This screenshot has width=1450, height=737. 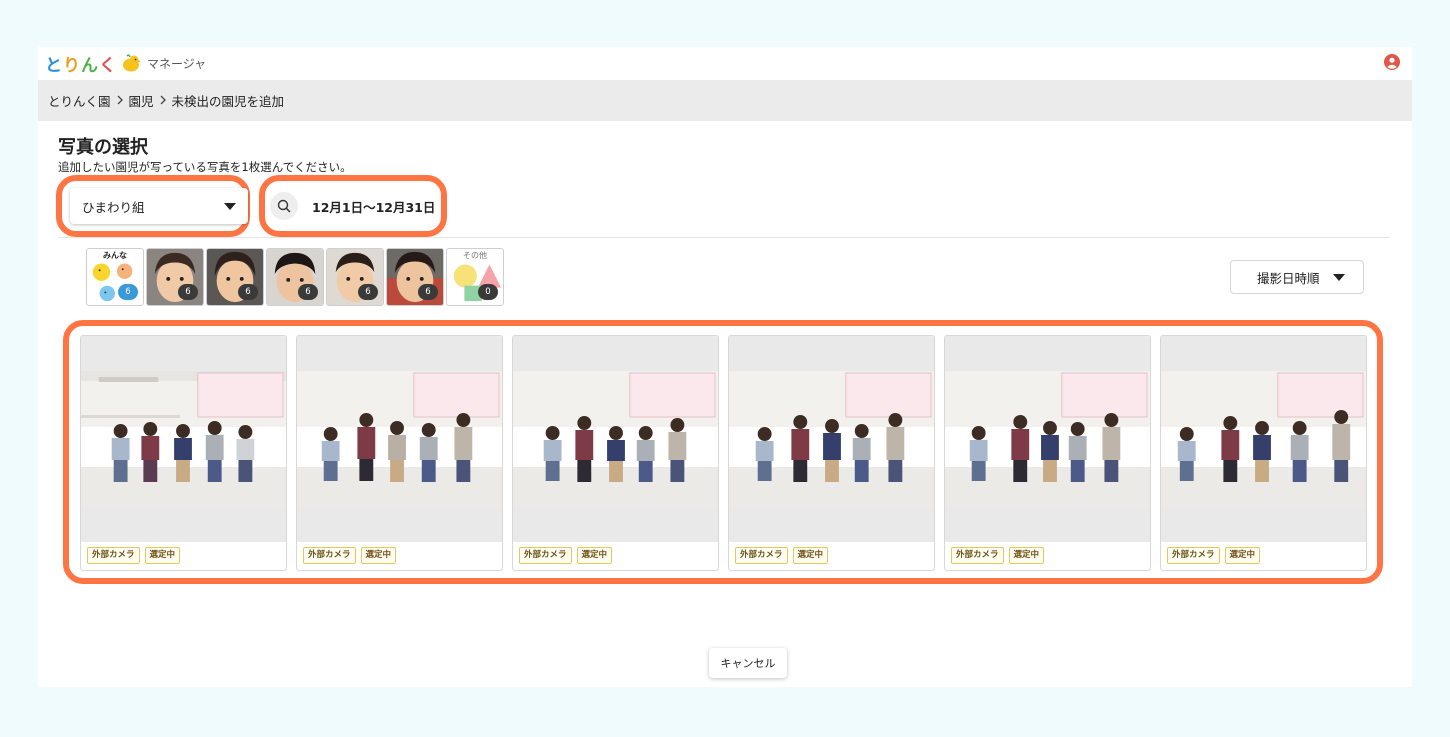 I want to click on sort-select: 撮影日時順, so click(x=1297, y=277).